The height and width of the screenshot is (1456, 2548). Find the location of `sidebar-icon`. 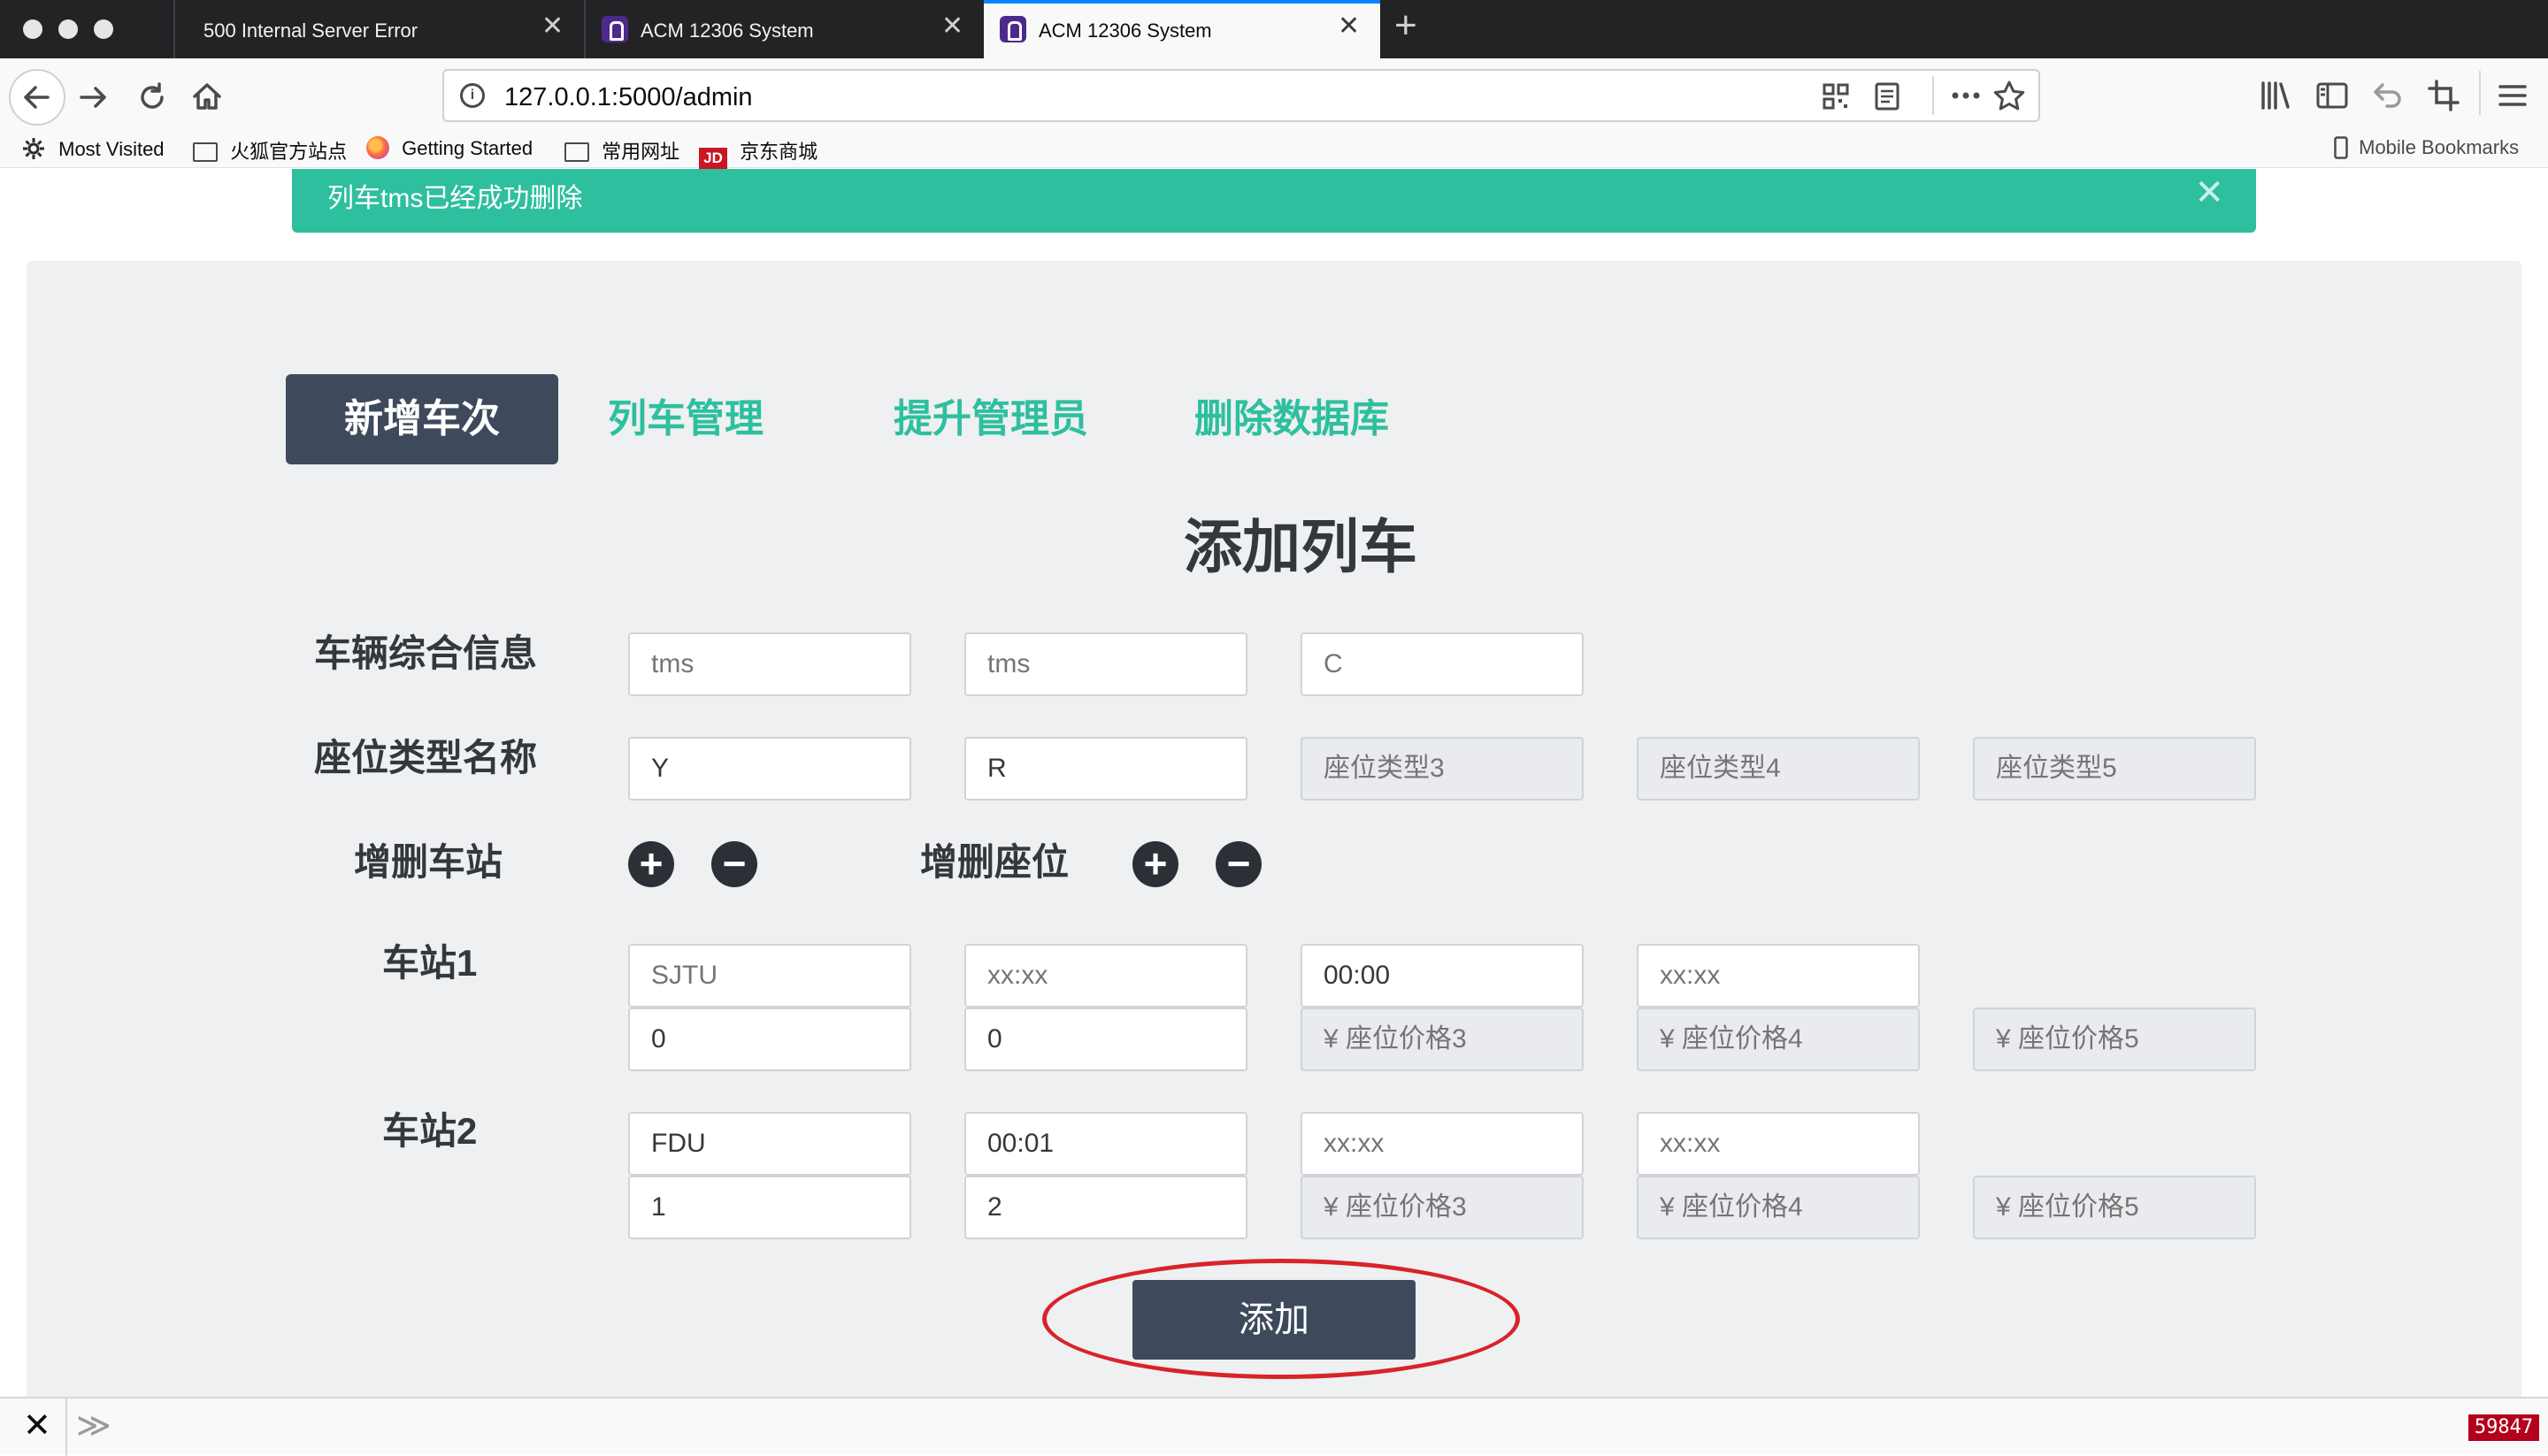

sidebar-icon is located at coordinates (2332, 95).